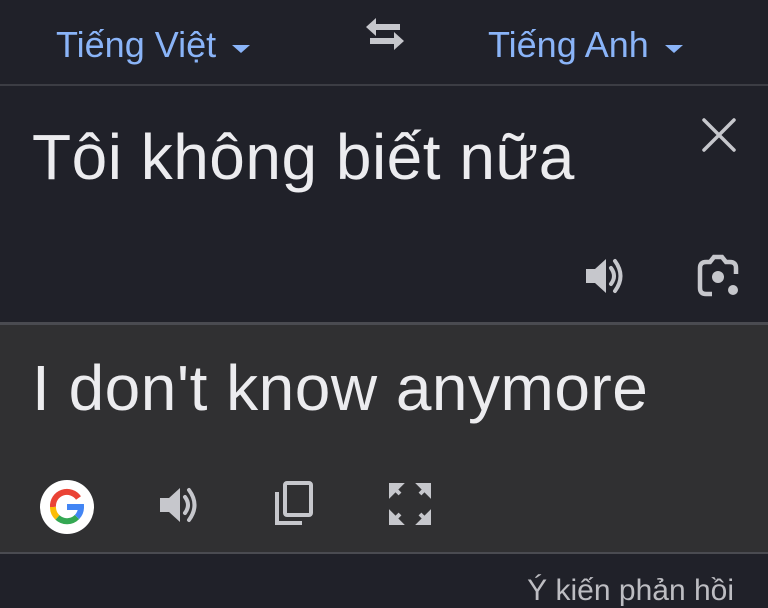 The width and height of the screenshot is (768, 608). I want to click on clear-button, so click(719, 135).